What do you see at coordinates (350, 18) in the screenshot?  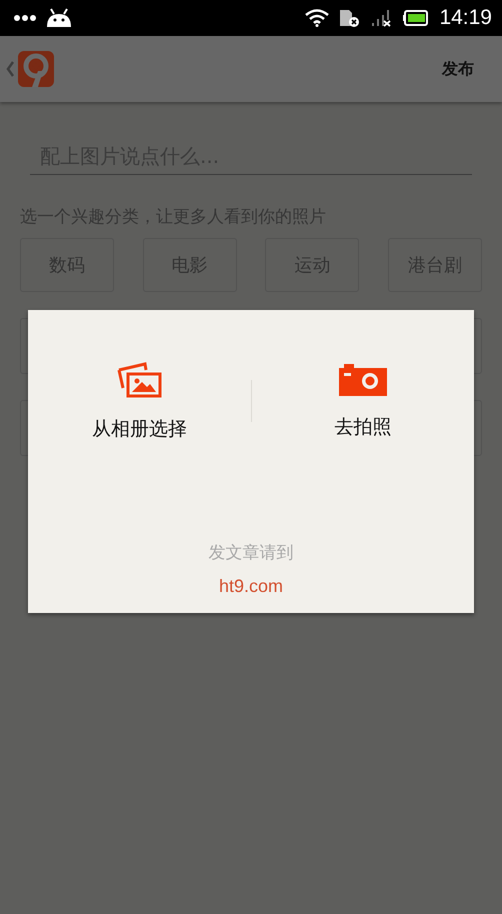 I see `sim-error-icon` at bounding box center [350, 18].